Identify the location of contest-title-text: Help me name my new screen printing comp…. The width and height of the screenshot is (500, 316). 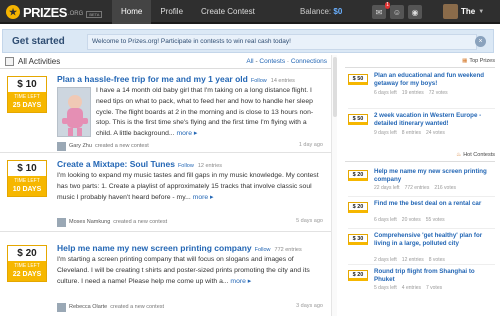
(154, 248).